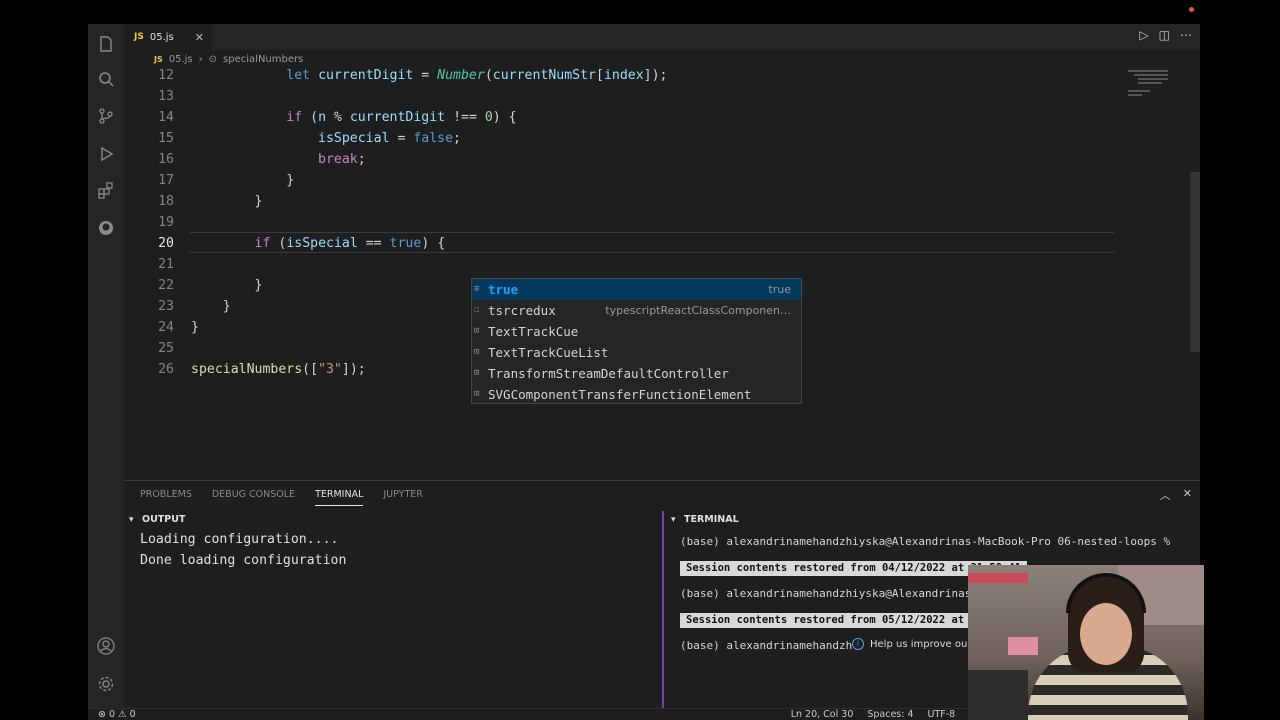  What do you see at coordinates (213, 59) in the screenshot?
I see `symbol-icon: ⊙` at bounding box center [213, 59].